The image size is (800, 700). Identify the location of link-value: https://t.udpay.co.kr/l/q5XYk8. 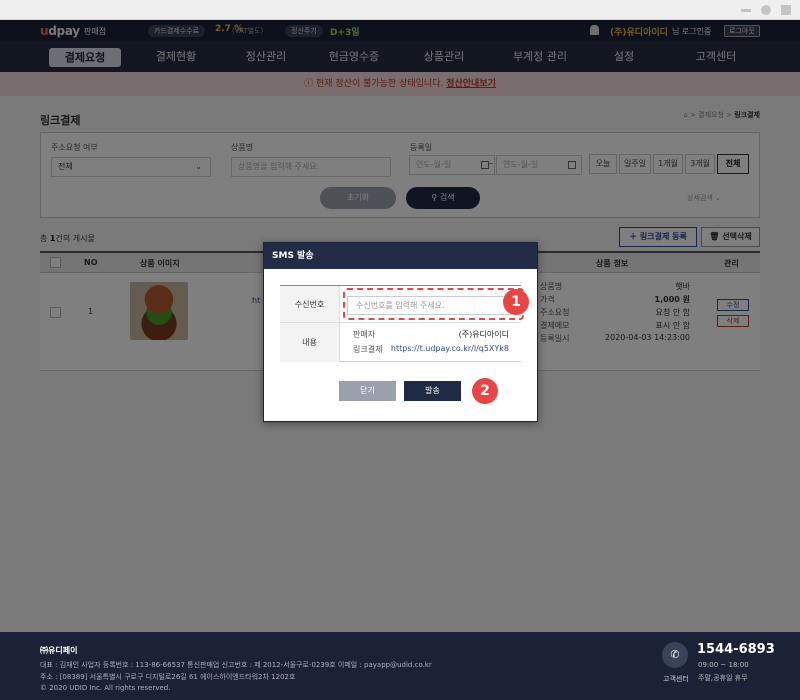
(450, 348).